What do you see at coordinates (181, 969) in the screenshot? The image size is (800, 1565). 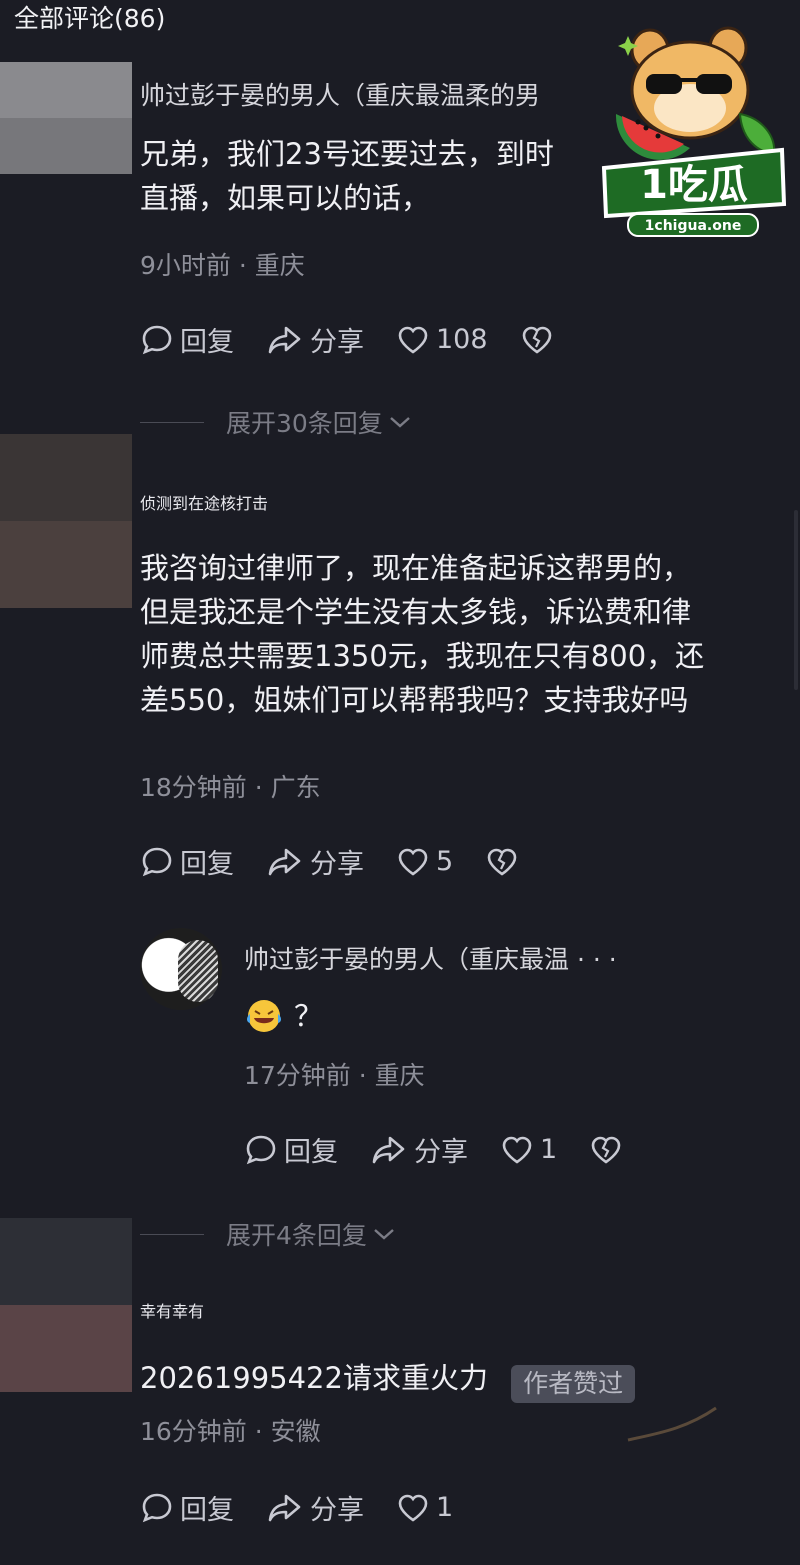 I see `reply-avatar` at bounding box center [181, 969].